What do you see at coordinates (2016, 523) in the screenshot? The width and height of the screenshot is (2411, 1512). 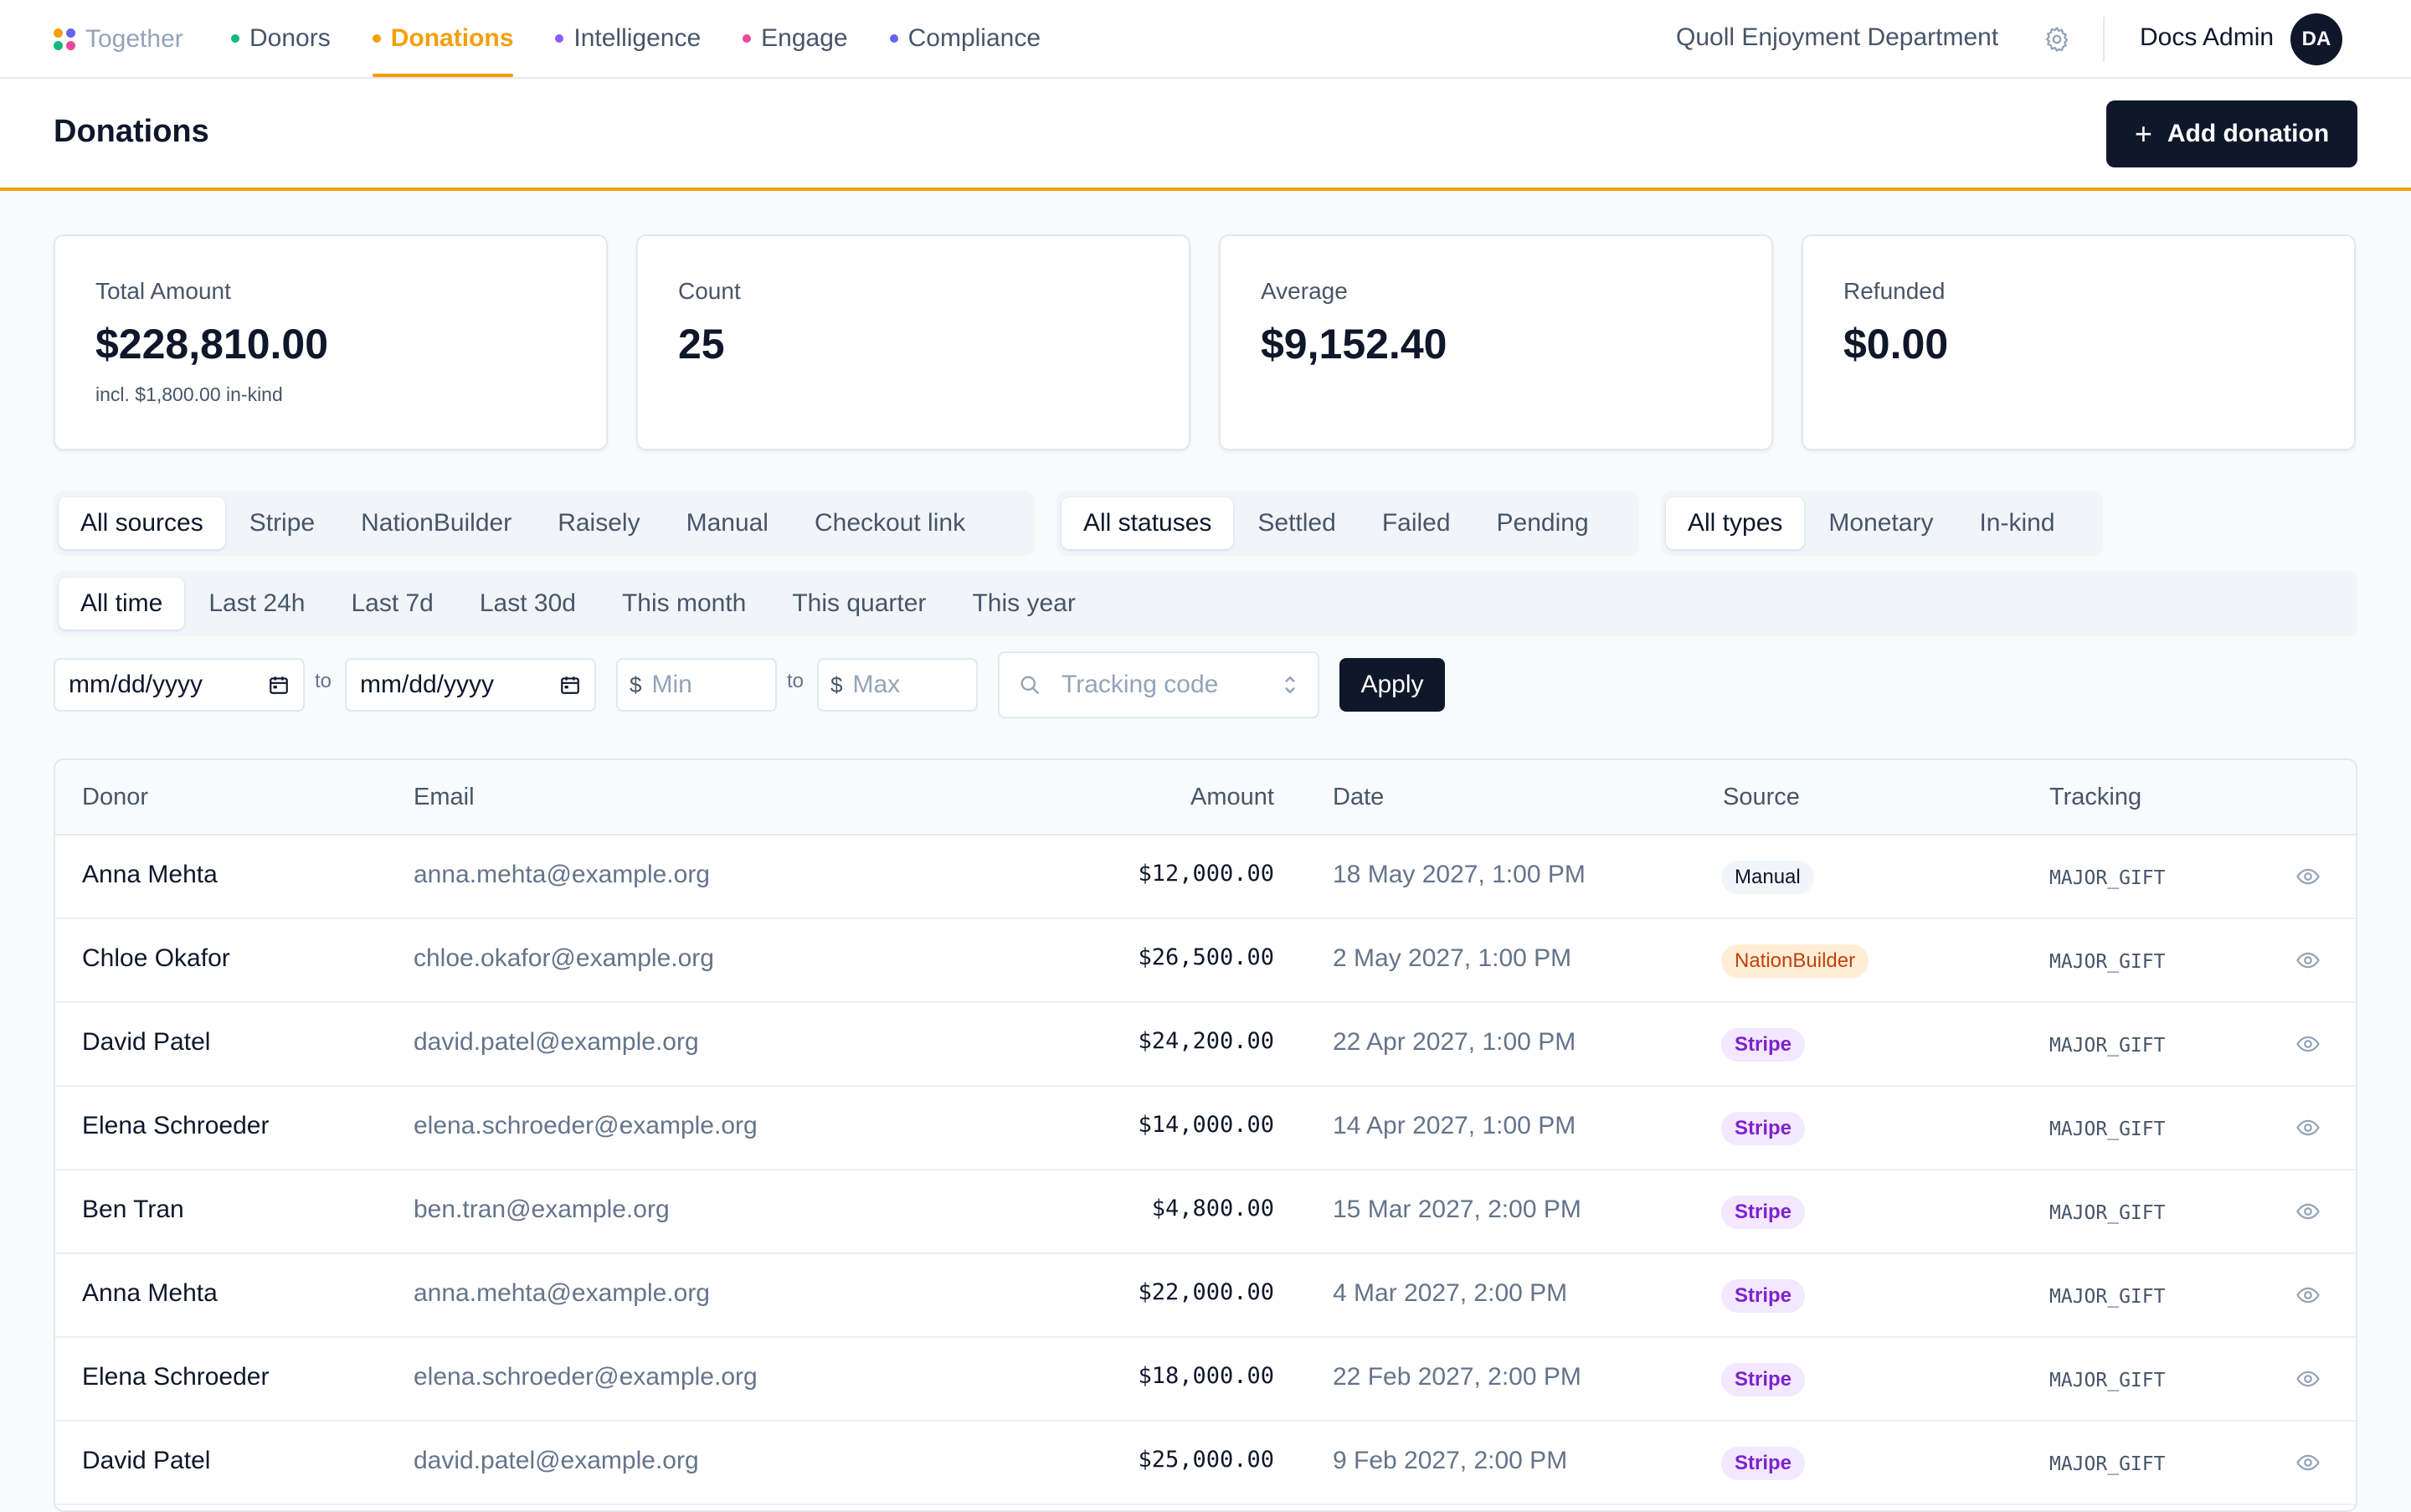 I see `filter-type-in-kind: In-kind` at bounding box center [2016, 523].